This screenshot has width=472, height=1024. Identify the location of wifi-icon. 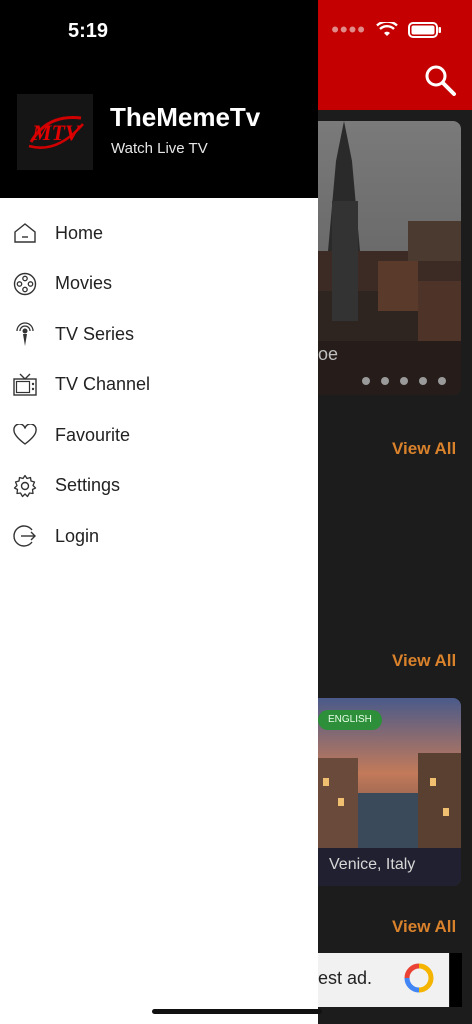
(387, 29).